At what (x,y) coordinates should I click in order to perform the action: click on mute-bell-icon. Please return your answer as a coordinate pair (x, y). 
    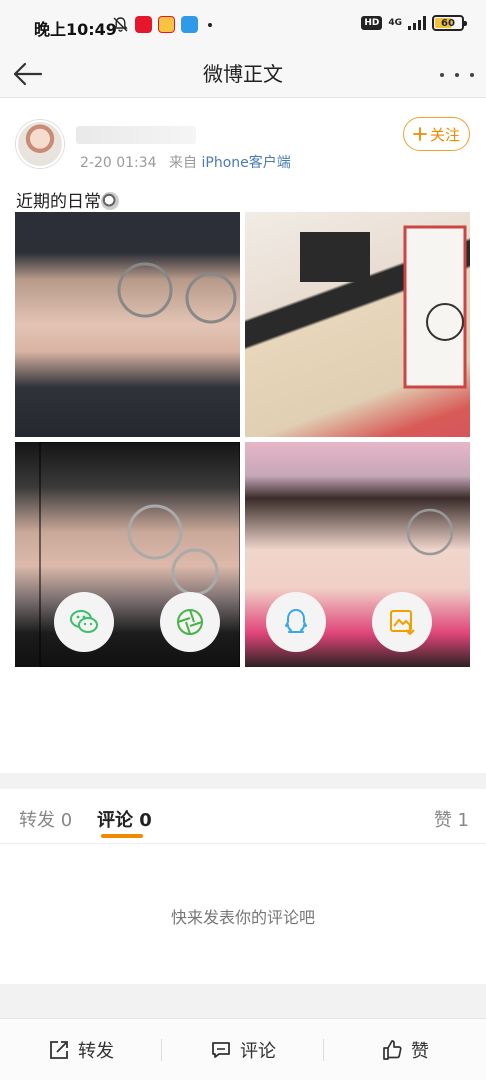
    Looking at the image, I should click on (120, 24).